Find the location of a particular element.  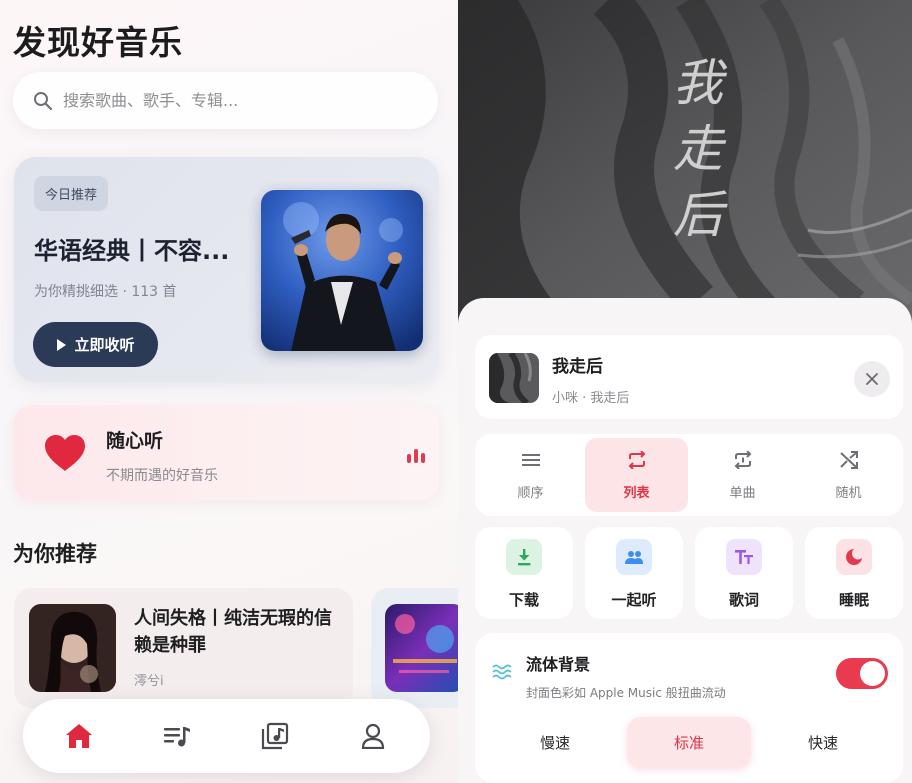

play-mode-label: 列表 is located at coordinates (636, 493).